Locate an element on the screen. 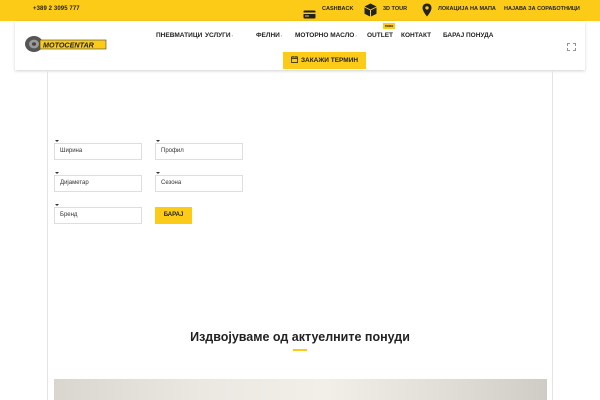 The image size is (600, 400). motocentar-logo: MOTOCENTAR is located at coordinates (66, 44).